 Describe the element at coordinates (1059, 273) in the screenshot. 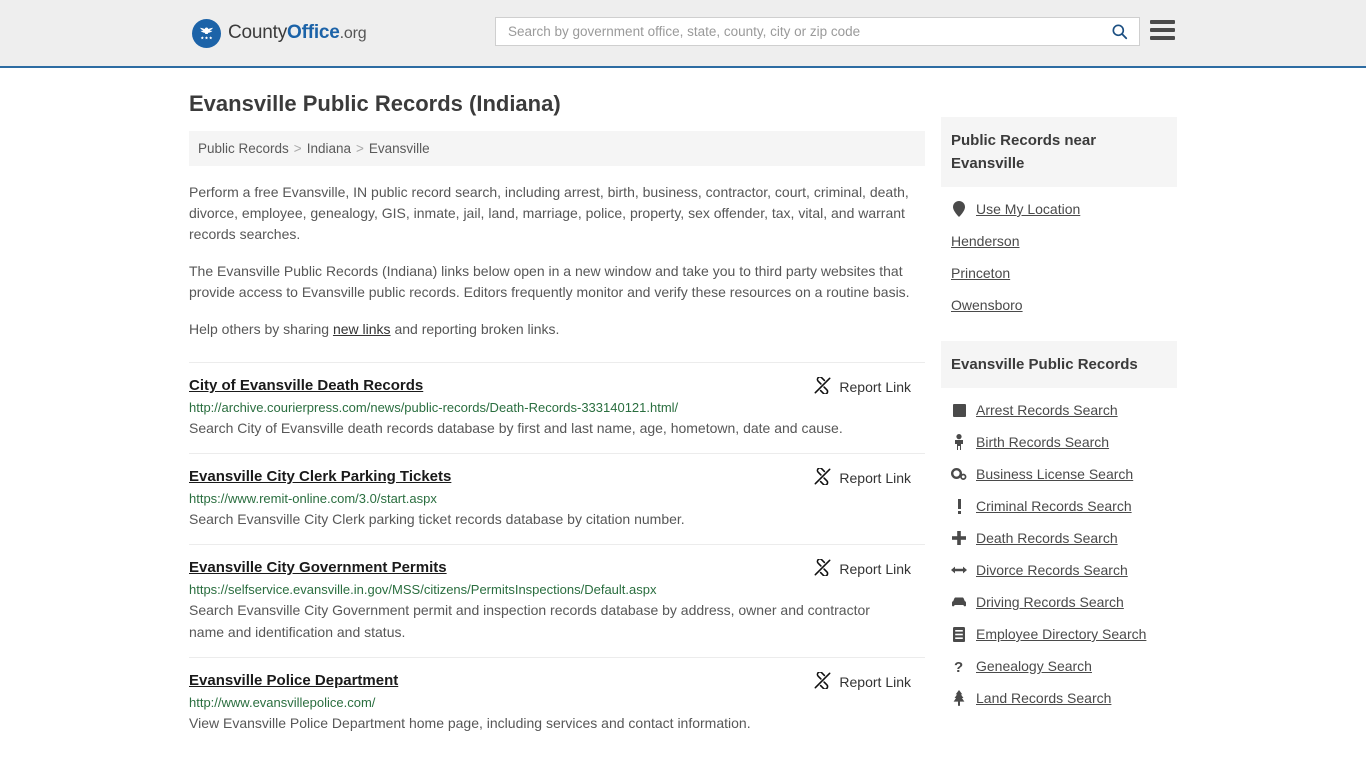

I see `nearby-item: Princeton` at that location.